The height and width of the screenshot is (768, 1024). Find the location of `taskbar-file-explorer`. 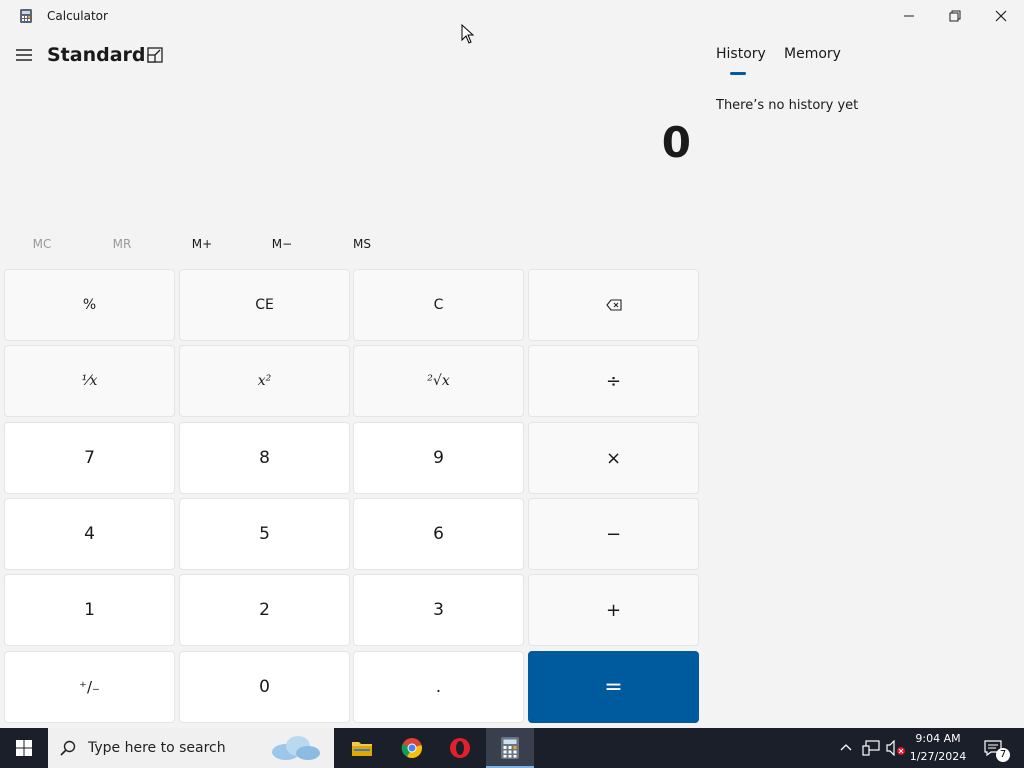

taskbar-file-explorer is located at coordinates (362, 748).